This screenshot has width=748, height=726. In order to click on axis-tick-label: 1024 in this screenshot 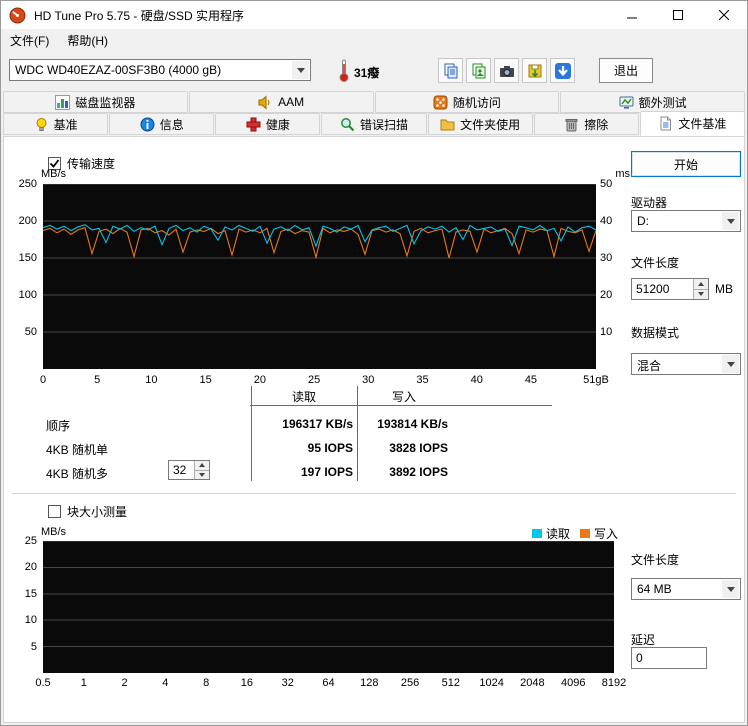, I will do `click(491, 683)`.